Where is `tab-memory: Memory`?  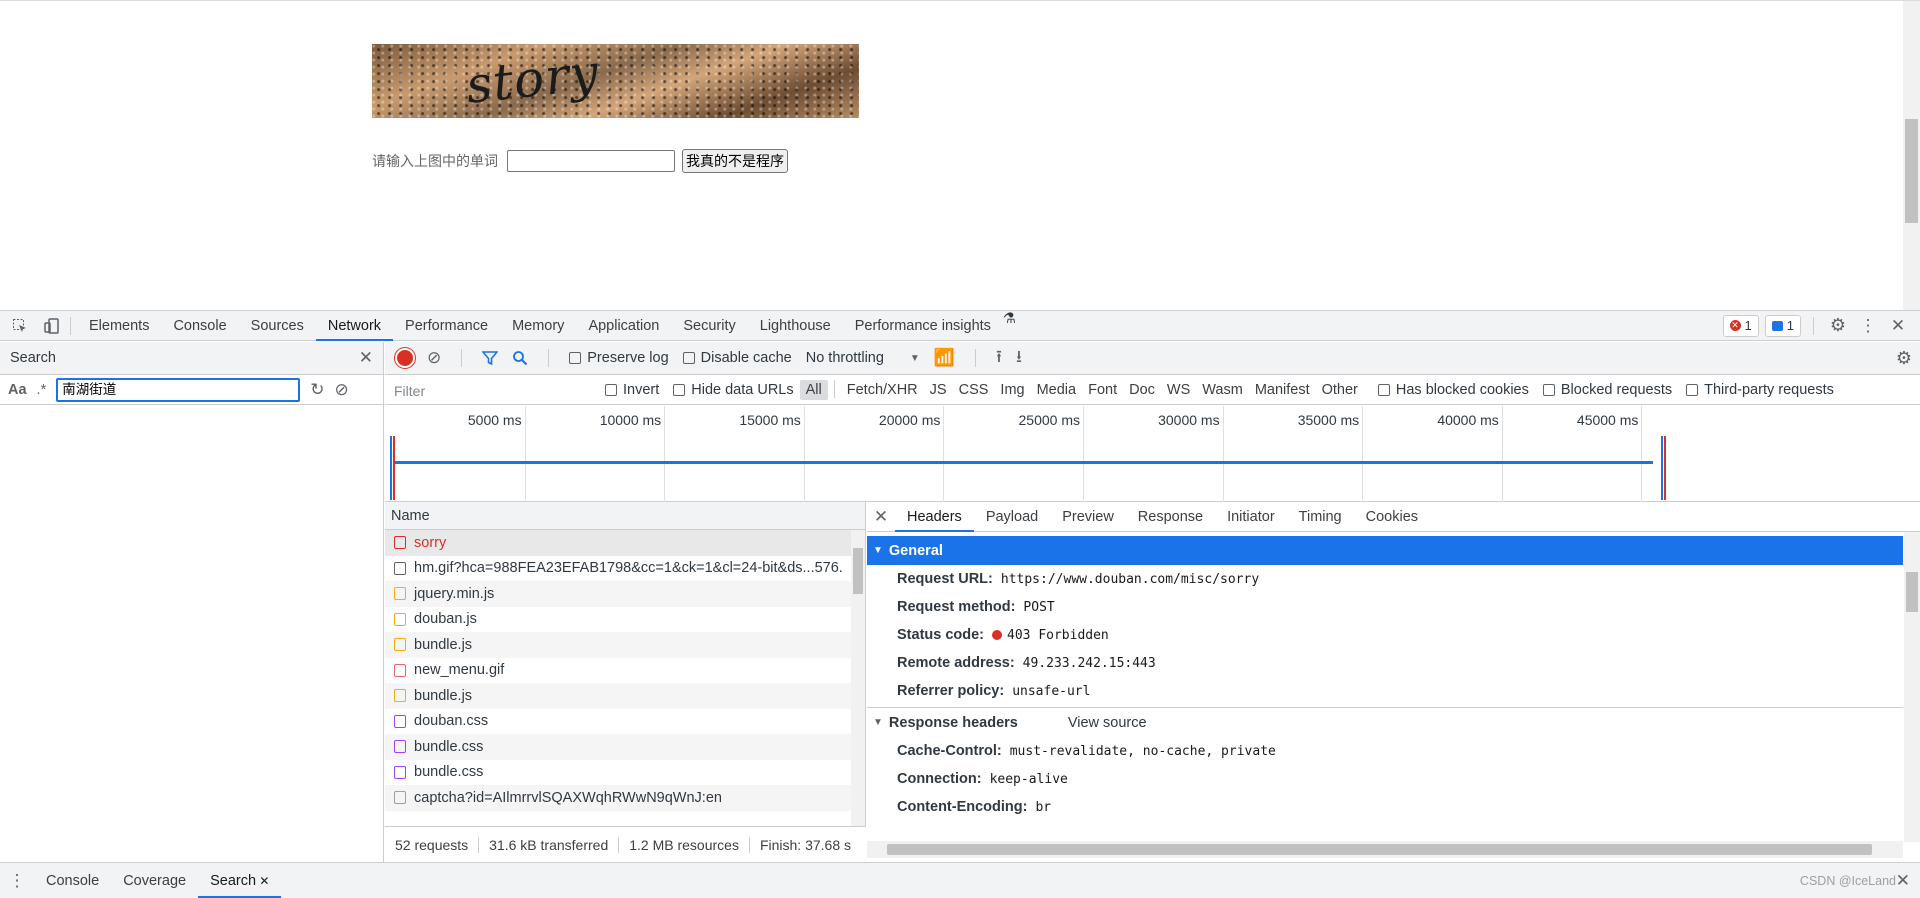
tab-memory: Memory is located at coordinates (538, 326).